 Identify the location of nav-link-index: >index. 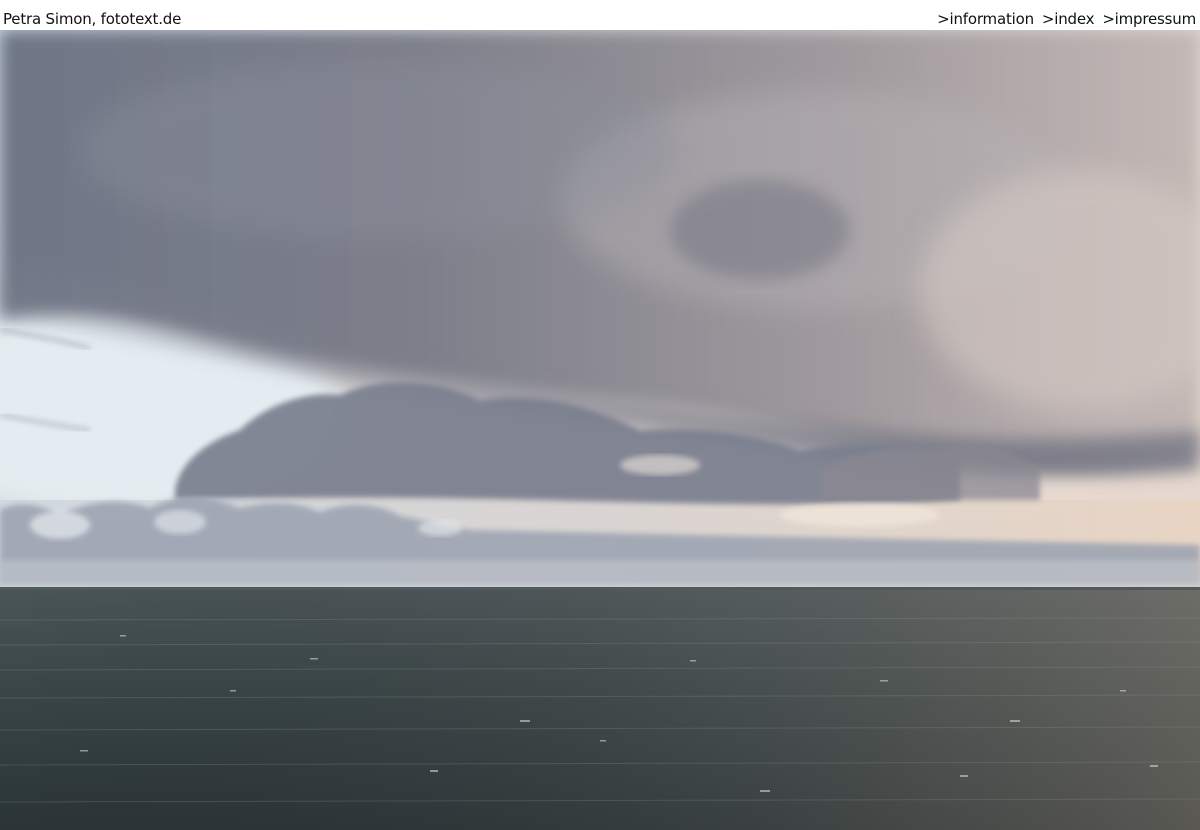
(1068, 19).